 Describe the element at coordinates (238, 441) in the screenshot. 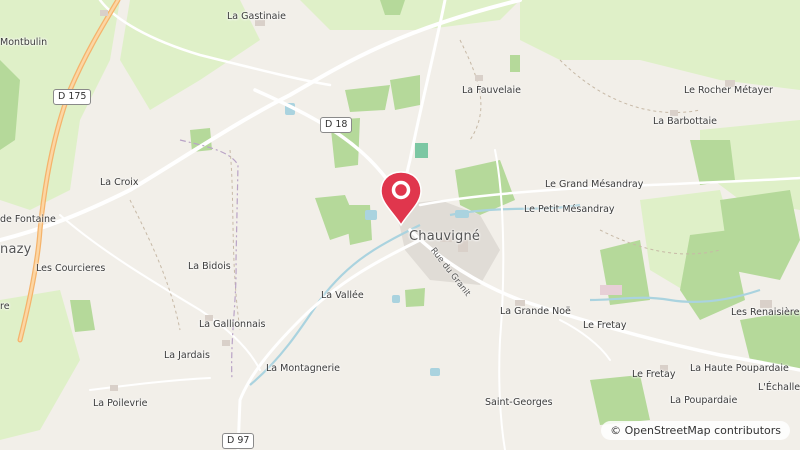

I see `road-shield-d97: D 97` at that location.